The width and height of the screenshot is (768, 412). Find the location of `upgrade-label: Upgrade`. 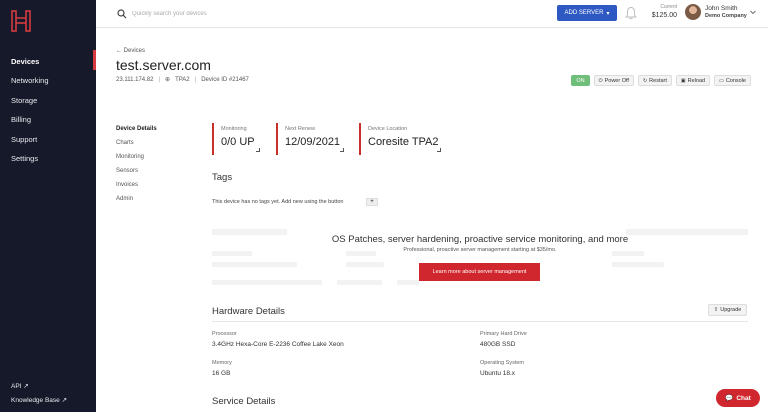

upgrade-label: Upgrade is located at coordinates (731, 310).